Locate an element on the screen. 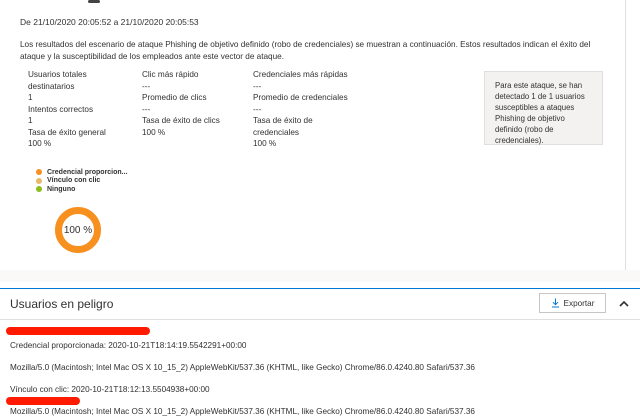 This screenshot has width=640, height=418. creds-rate-value: 100 % is located at coordinates (265, 143).